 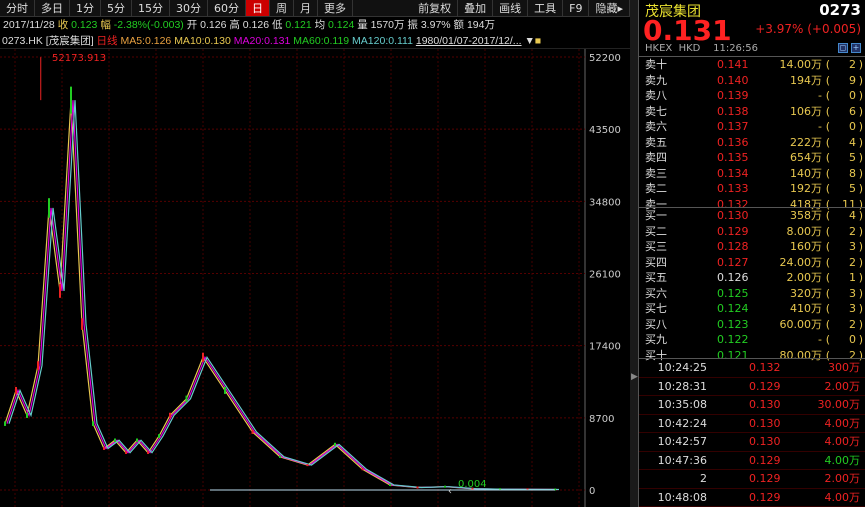 I want to click on level-volume: 24.00万, so click(x=801, y=262).